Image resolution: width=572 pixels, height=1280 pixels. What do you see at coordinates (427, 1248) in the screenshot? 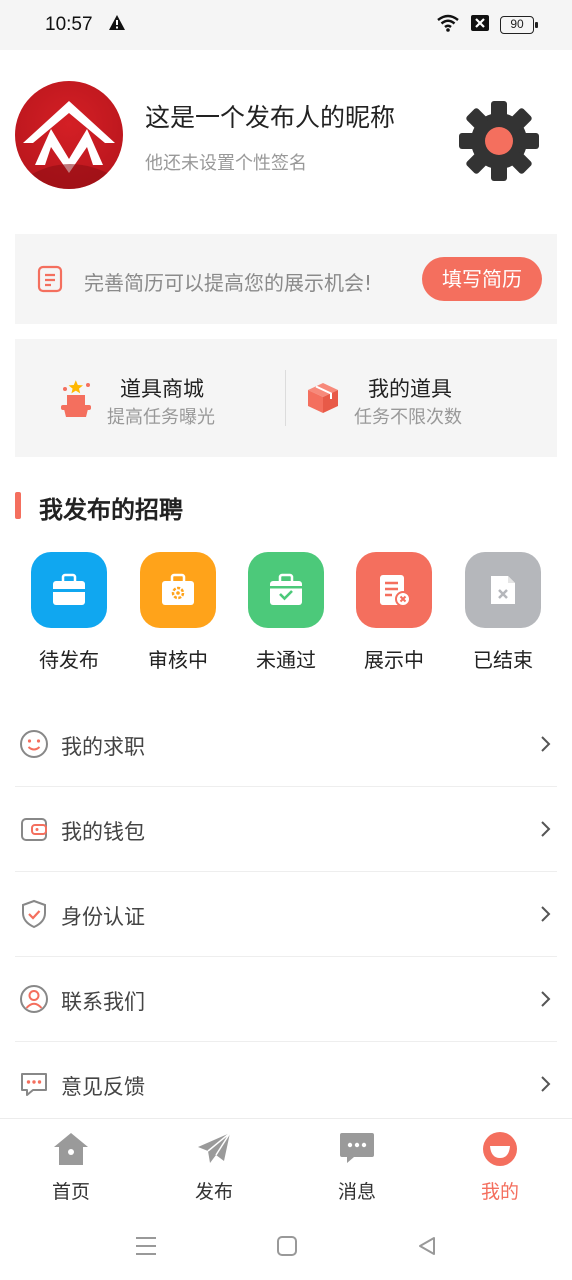
I see `back-triangle-icon` at bounding box center [427, 1248].